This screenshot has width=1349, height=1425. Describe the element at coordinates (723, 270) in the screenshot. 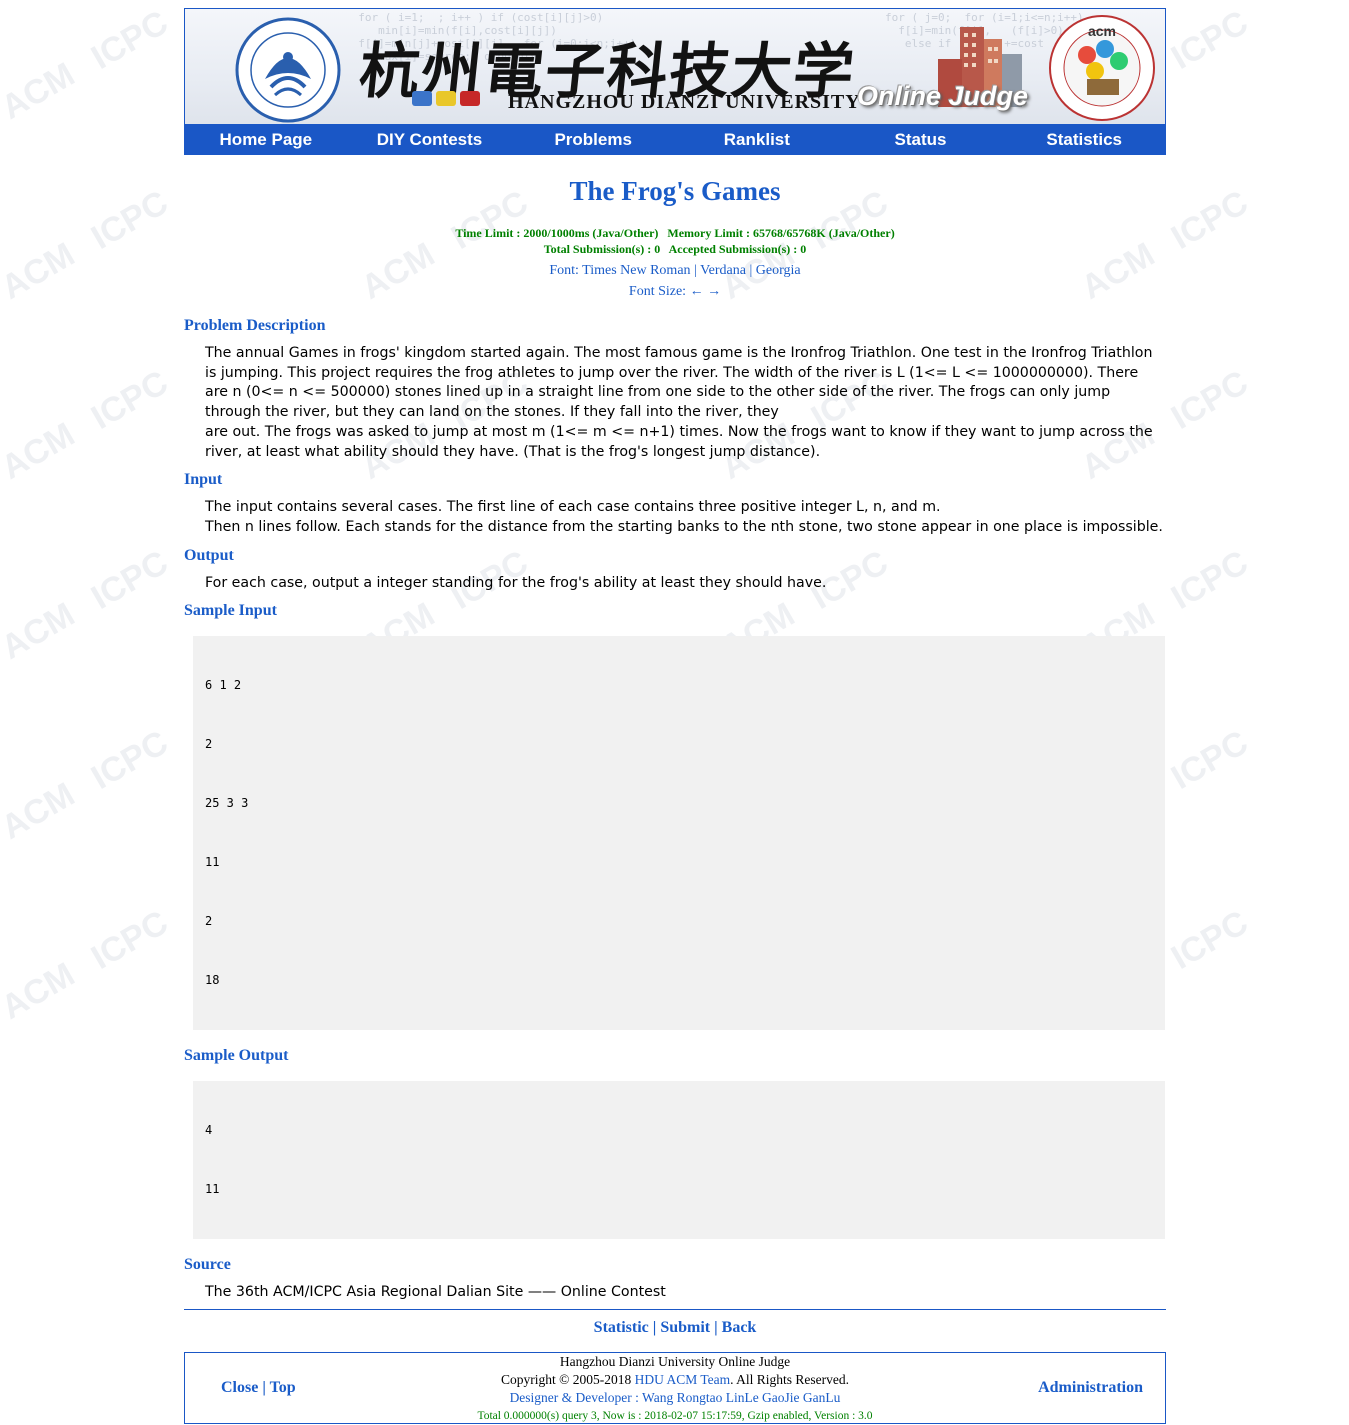

I see `font-verdana: Verdana` at that location.